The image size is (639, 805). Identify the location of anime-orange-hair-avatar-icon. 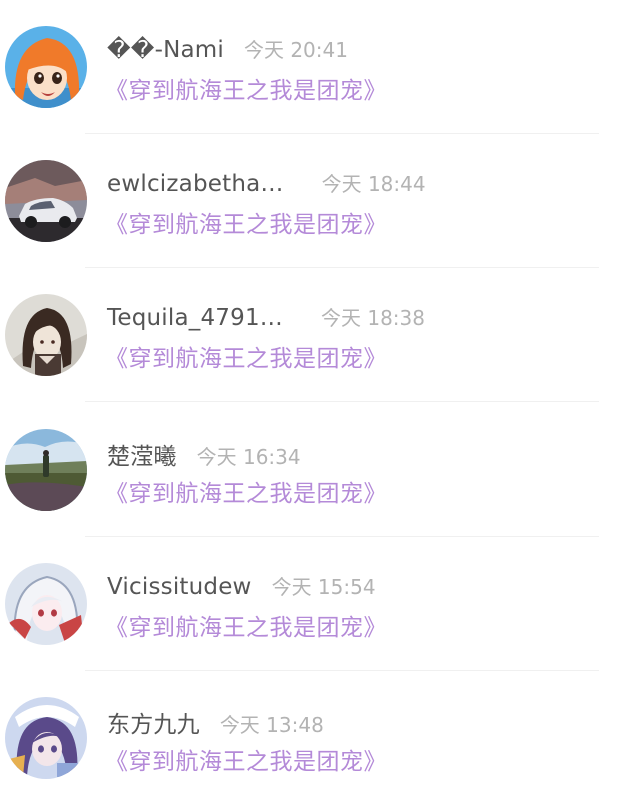
(46, 67).